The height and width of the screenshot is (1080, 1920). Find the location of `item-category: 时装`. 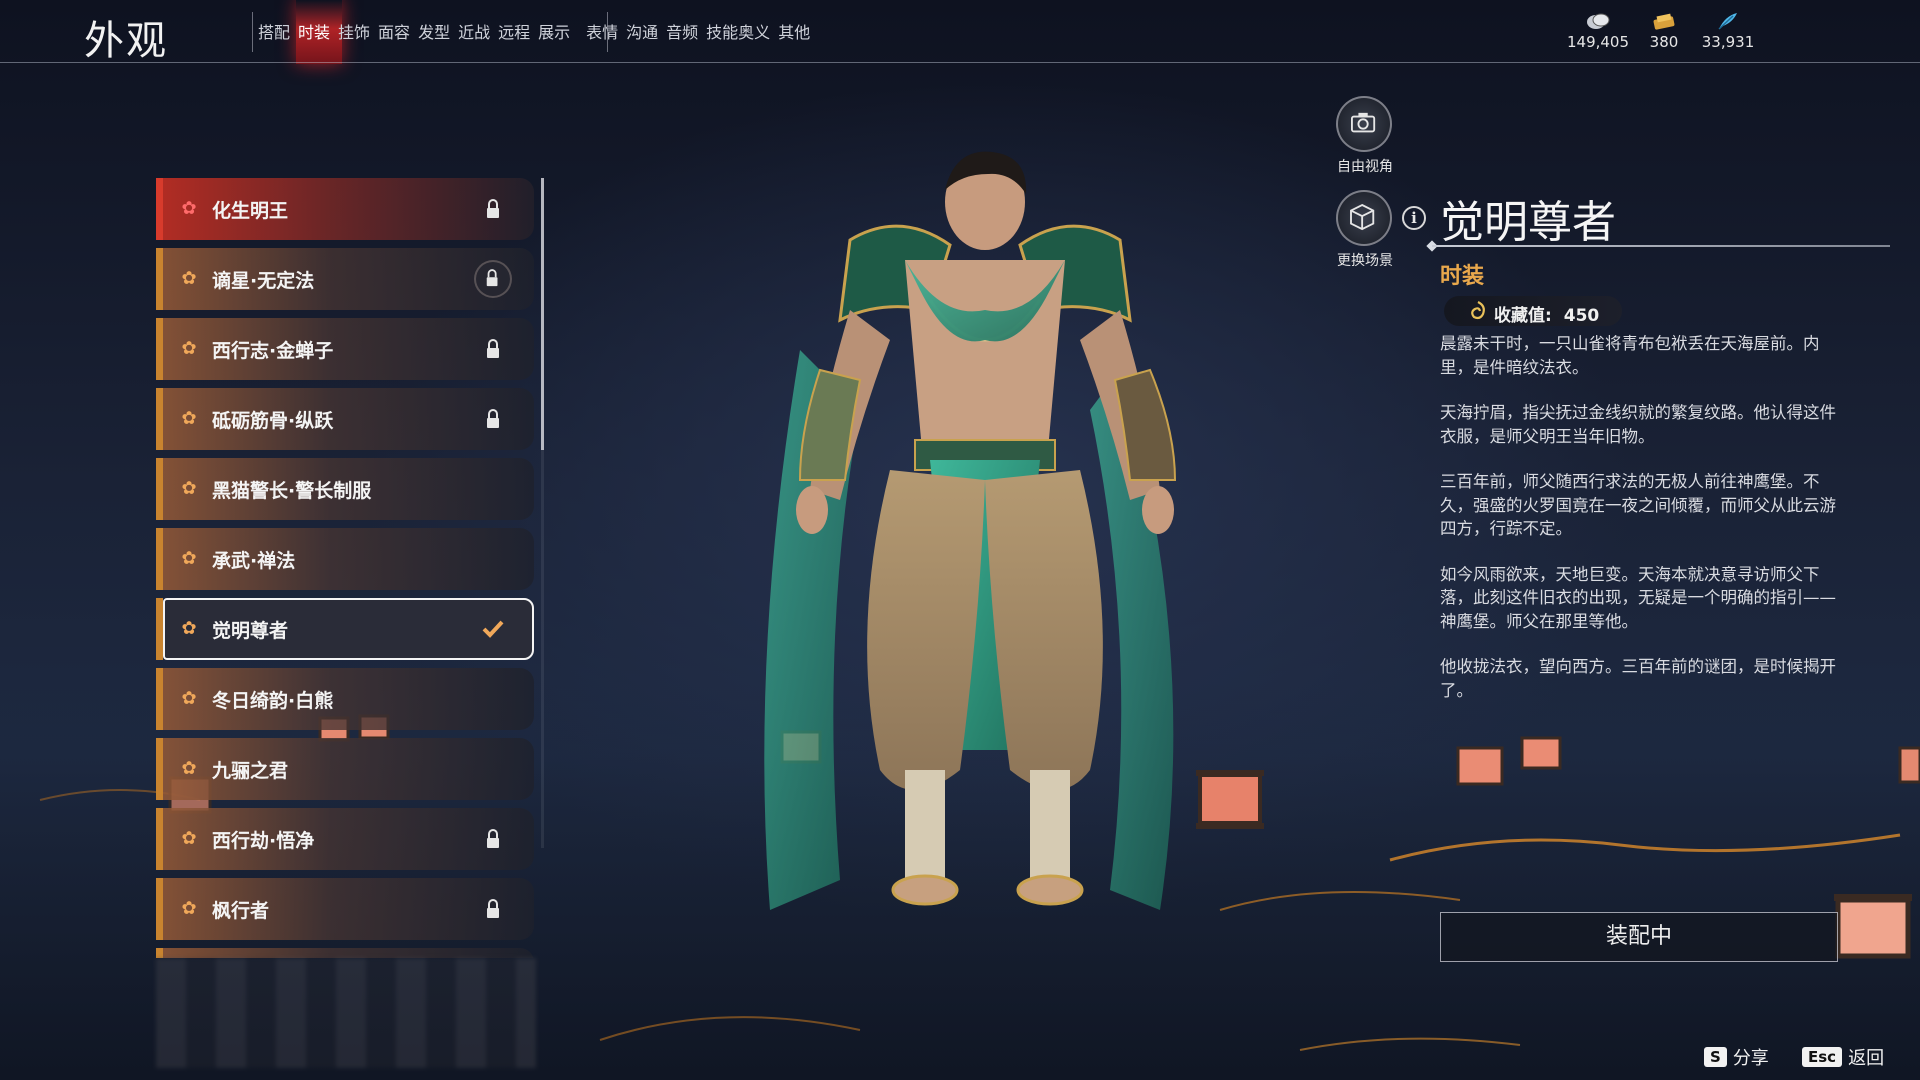

item-category: 时装 is located at coordinates (1462, 276).